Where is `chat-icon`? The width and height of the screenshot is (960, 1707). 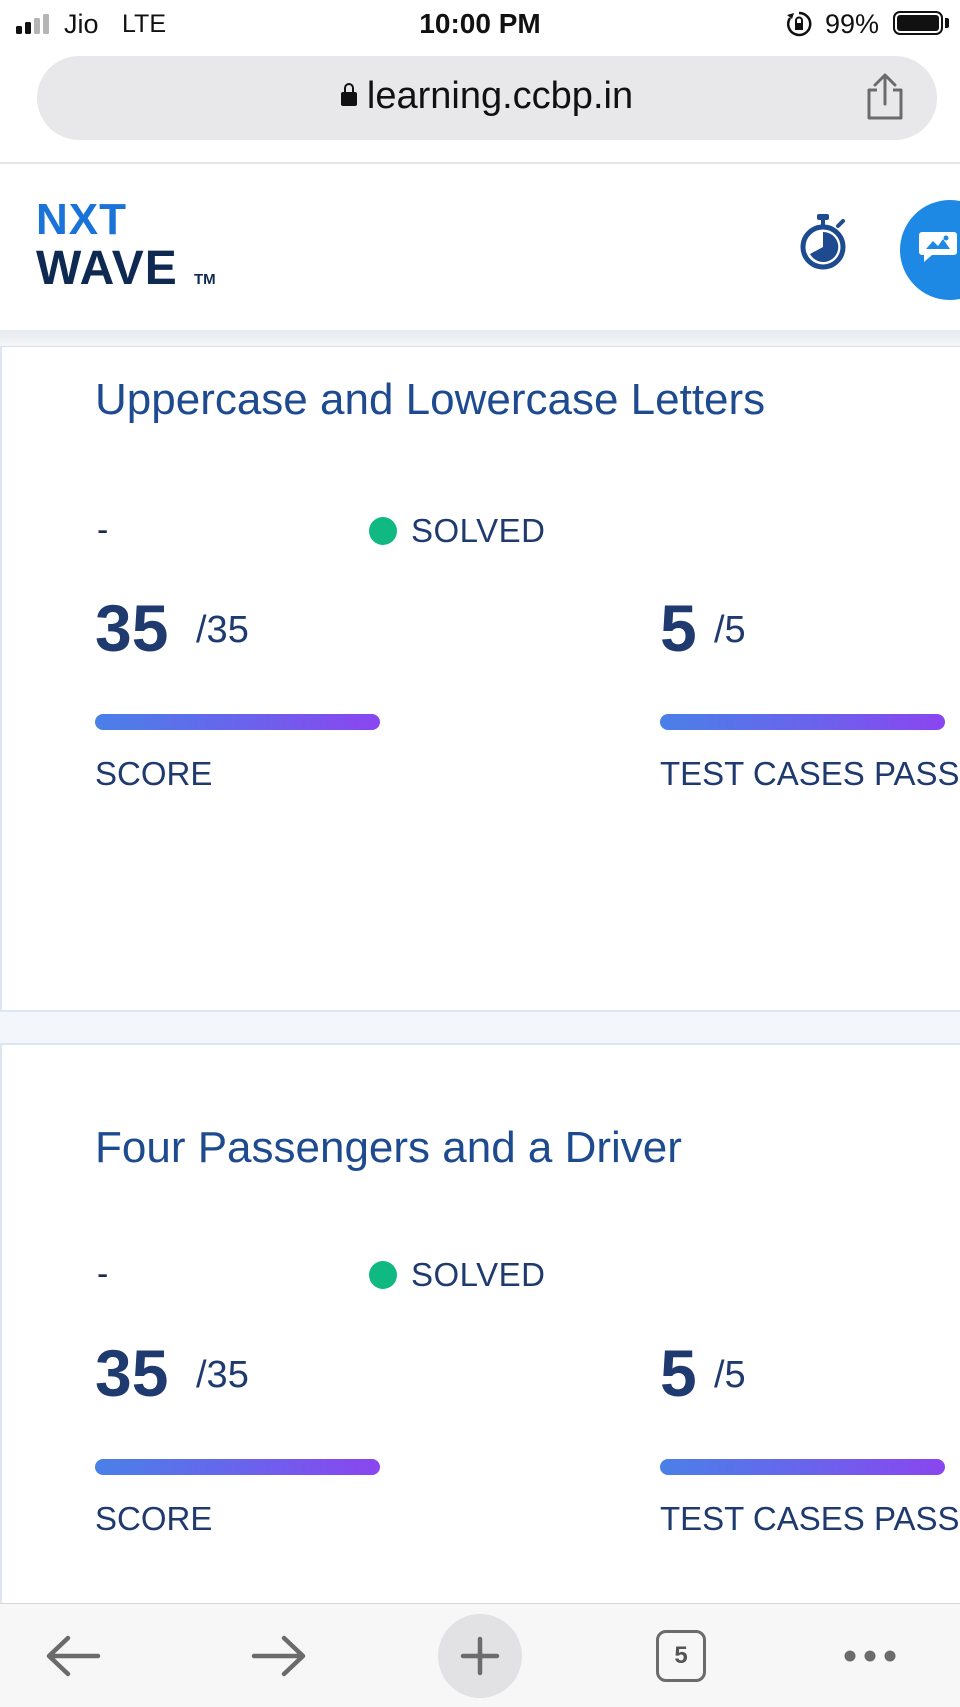
chat-icon is located at coordinates (938, 247).